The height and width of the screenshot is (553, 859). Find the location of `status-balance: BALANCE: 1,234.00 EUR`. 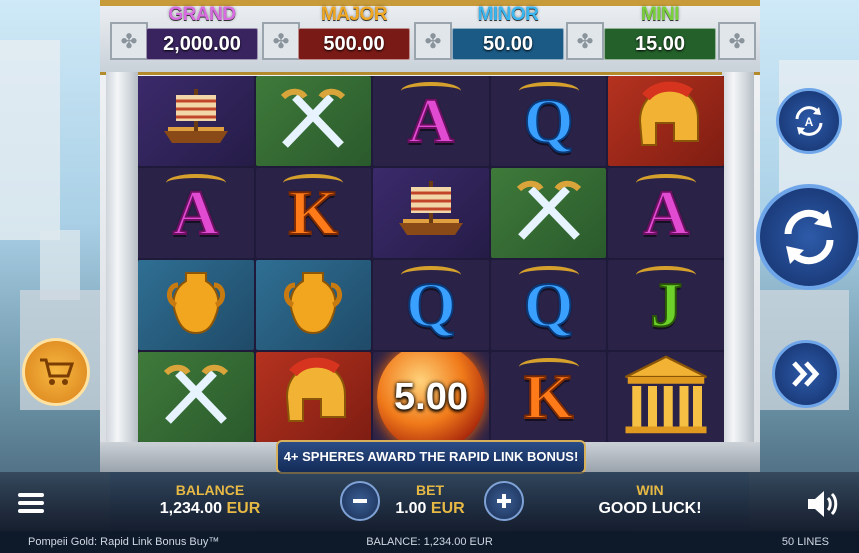

status-balance: BALANCE: 1,234.00 EUR is located at coordinates (429, 542).